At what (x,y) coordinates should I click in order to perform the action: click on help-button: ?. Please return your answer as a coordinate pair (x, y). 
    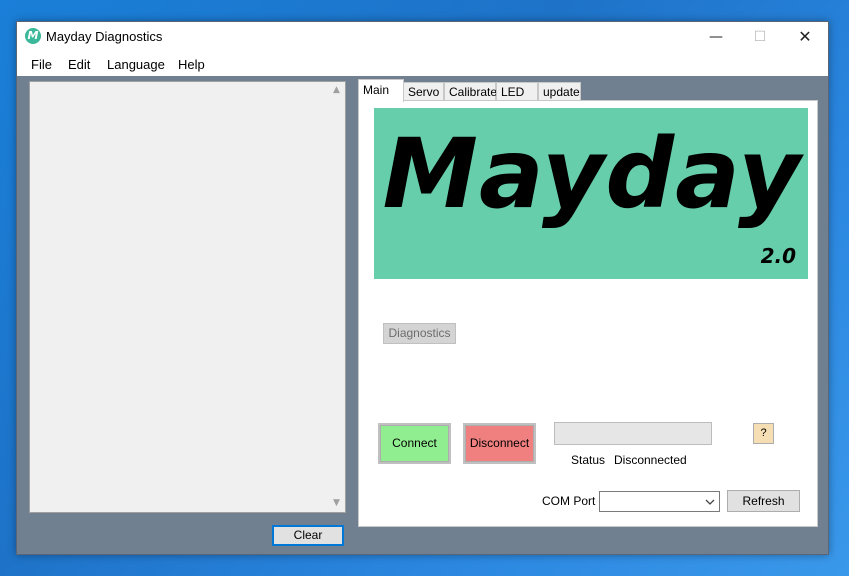
    Looking at the image, I should click on (763, 433).